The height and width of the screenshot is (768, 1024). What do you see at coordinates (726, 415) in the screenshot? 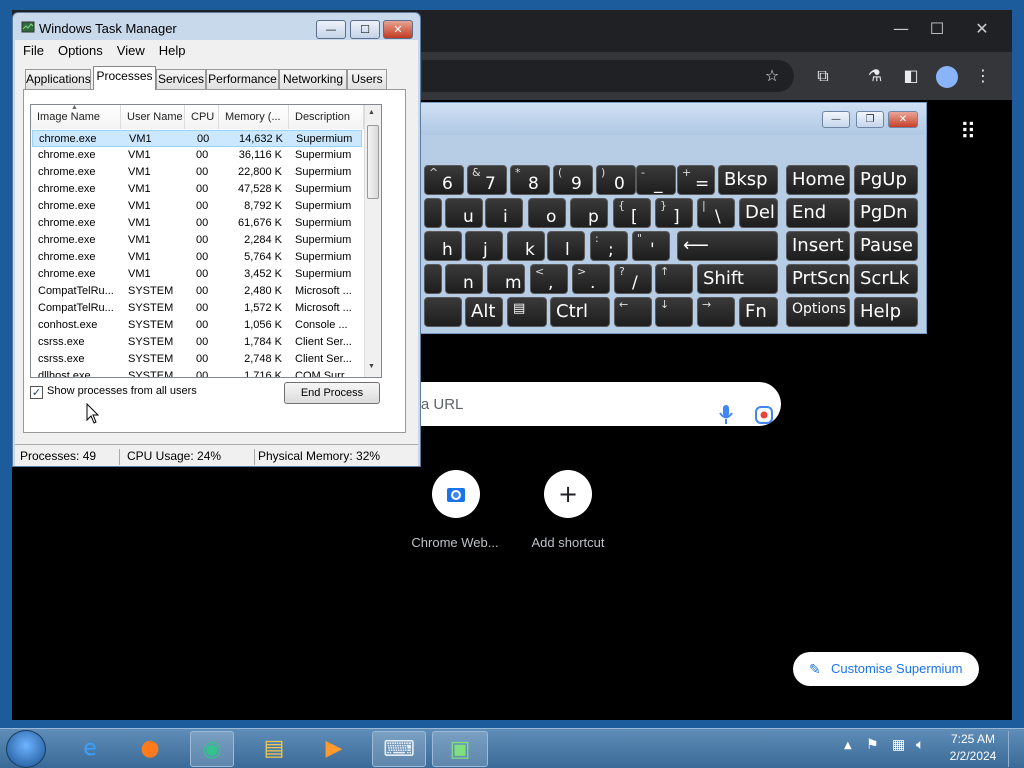
I see `voice-search-icon` at bounding box center [726, 415].